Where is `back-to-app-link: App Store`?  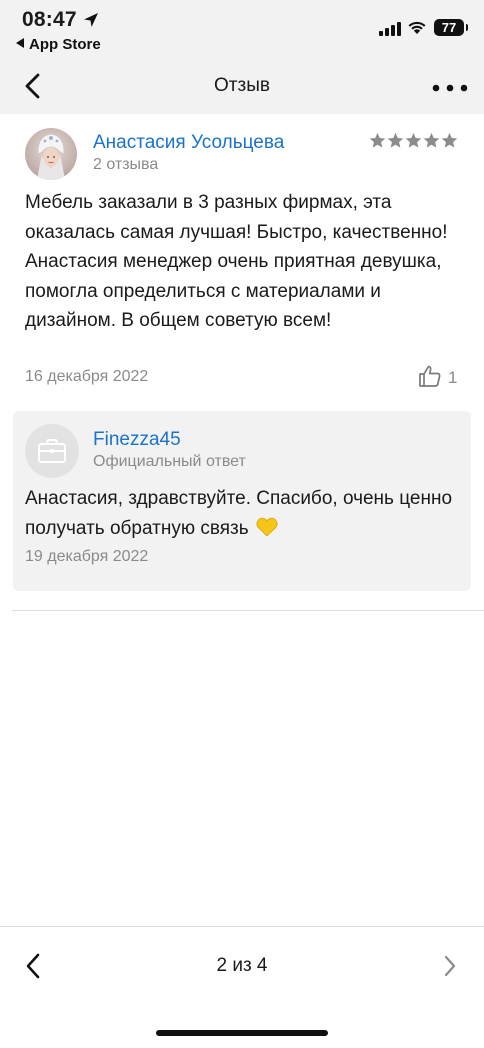
back-to-app-link: App Store is located at coordinates (58, 44).